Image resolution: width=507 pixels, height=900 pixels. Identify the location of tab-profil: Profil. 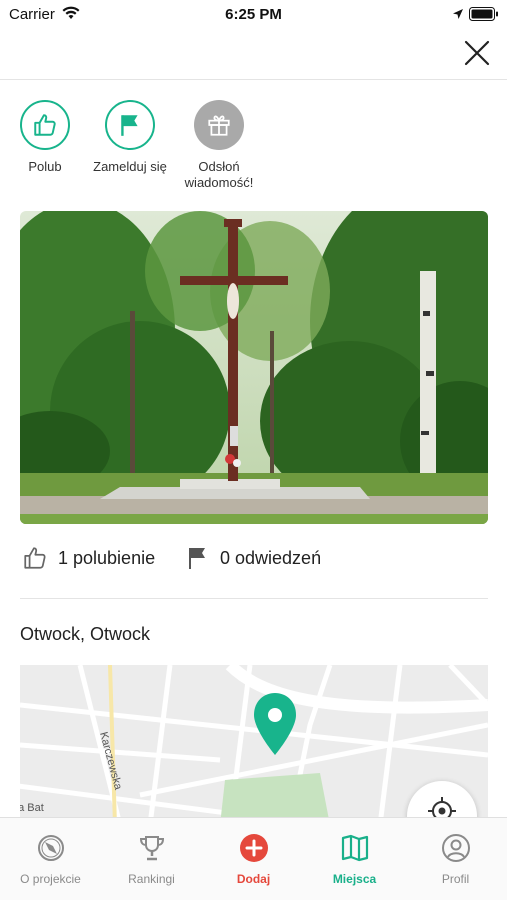
(455, 859).